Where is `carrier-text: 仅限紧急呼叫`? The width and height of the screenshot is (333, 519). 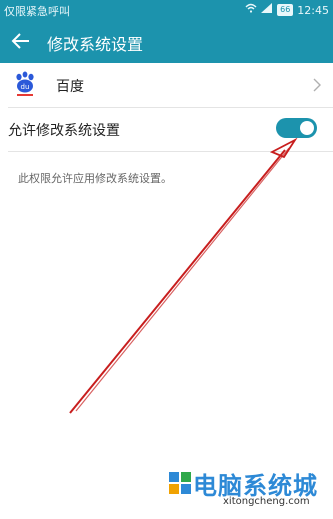 carrier-text: 仅限紧急呼叫 is located at coordinates (37, 11).